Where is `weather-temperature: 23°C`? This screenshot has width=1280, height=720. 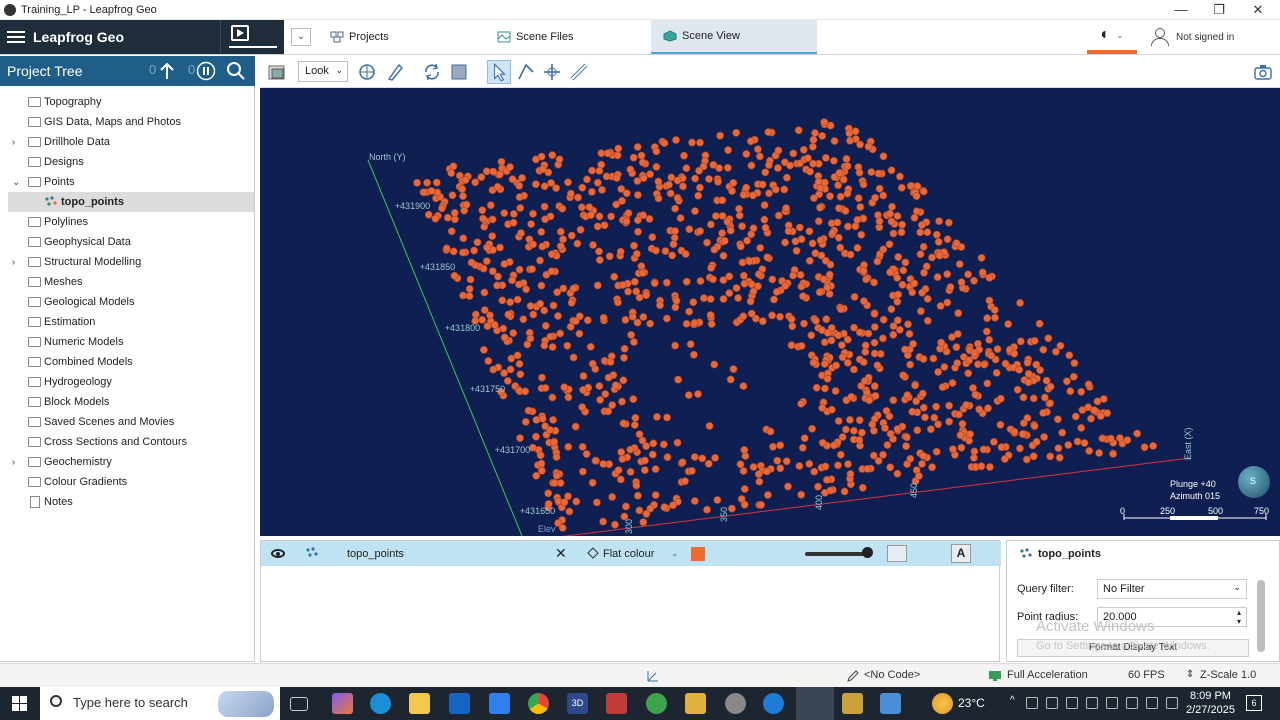
weather-temperature: 23°C is located at coordinates (971, 703).